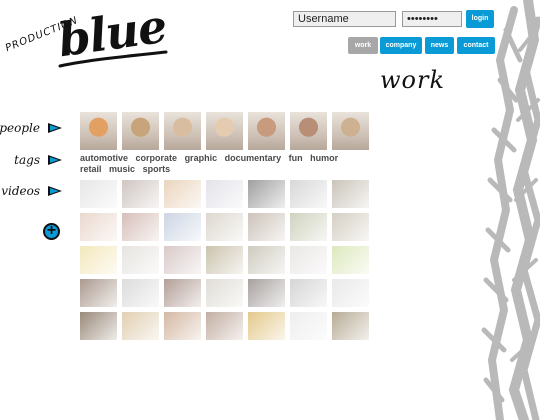 The width and height of the screenshot is (540, 420). What do you see at coordinates (20, 128) in the screenshot?
I see `sidebar-item-label: people` at bounding box center [20, 128].